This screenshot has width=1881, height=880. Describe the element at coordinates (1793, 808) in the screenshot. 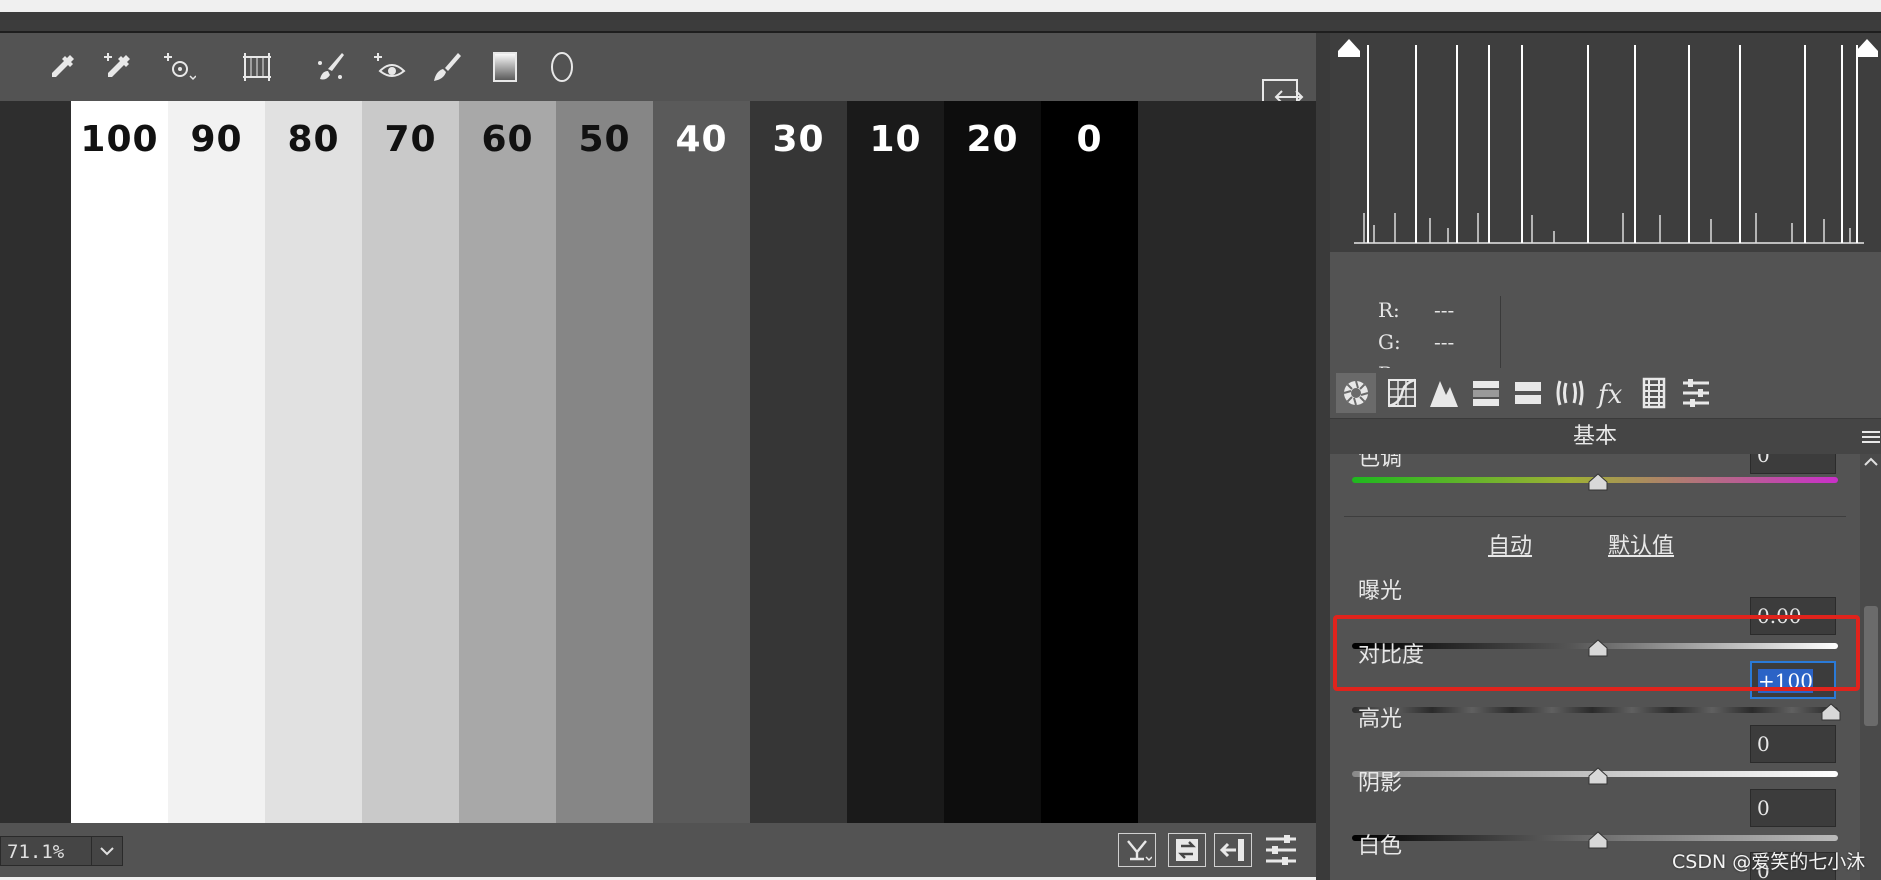

I see `shadows-value-field: 0` at that location.